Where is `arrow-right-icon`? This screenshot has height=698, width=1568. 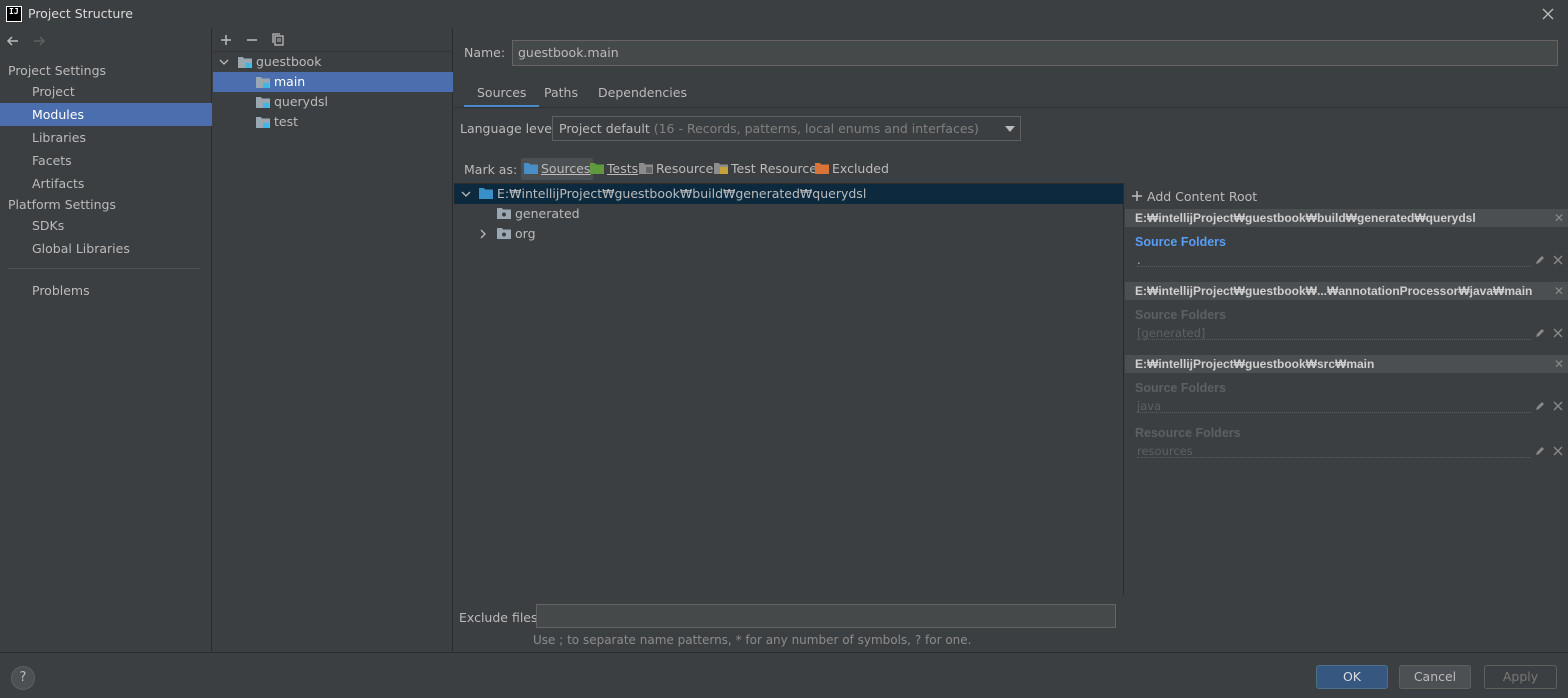
arrow-right-icon is located at coordinates (40, 41).